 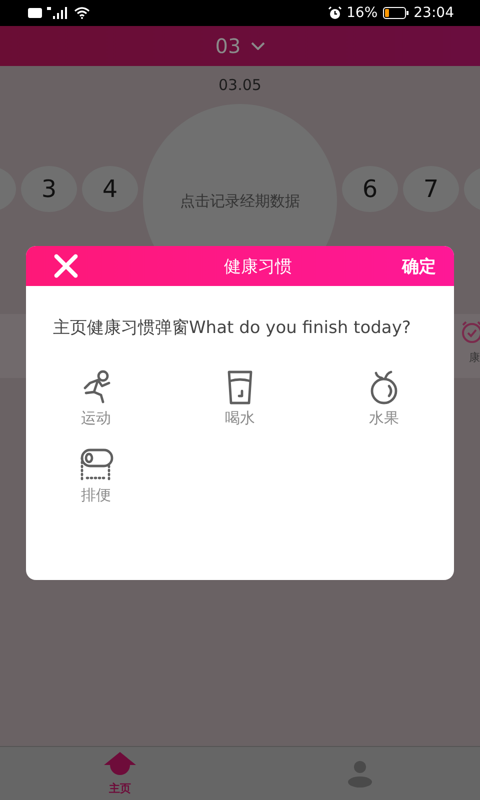 I want to click on close-icon, so click(x=66, y=266).